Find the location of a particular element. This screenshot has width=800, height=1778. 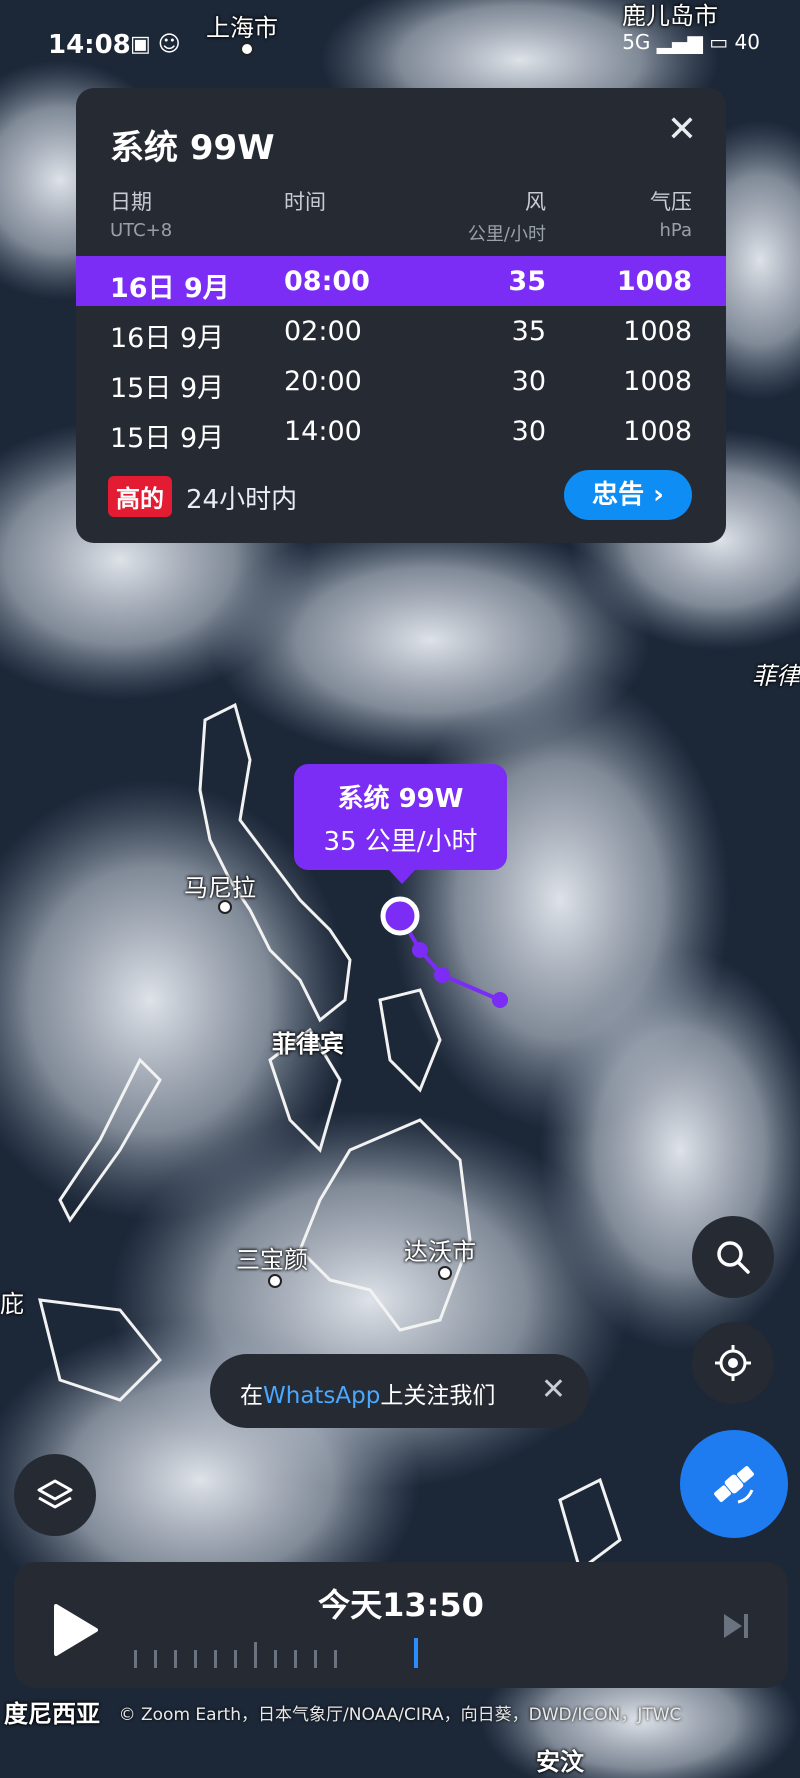

toast-text: 在WhatsApp上关注我们 is located at coordinates (367, 1393).